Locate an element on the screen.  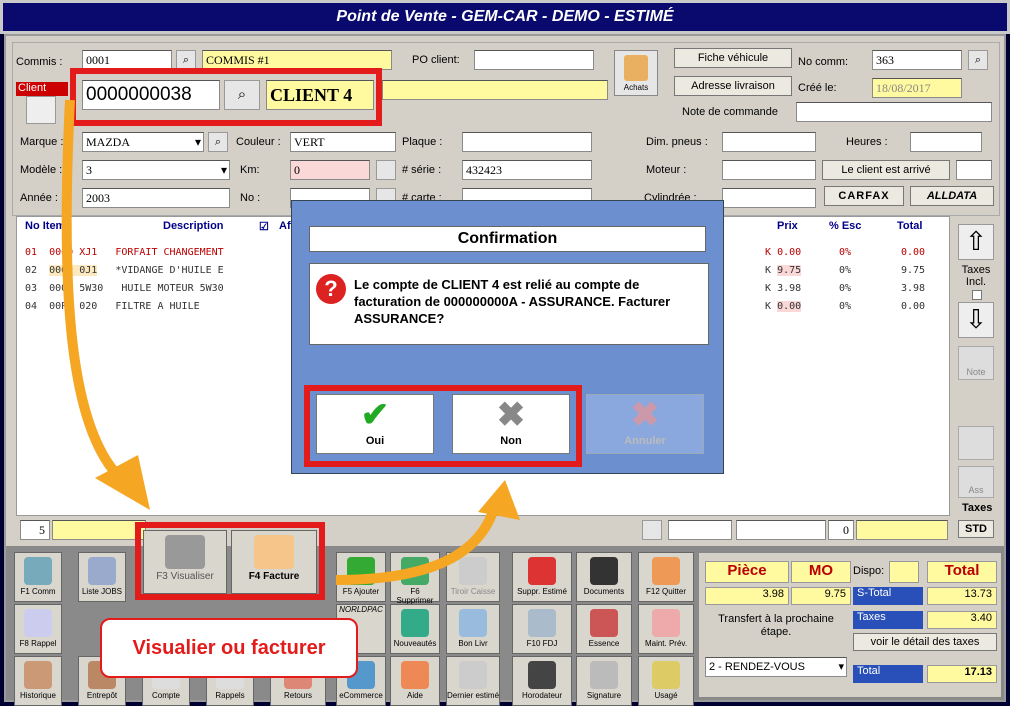
oui-button: ✔ Oui is located at coordinates (375, 424).